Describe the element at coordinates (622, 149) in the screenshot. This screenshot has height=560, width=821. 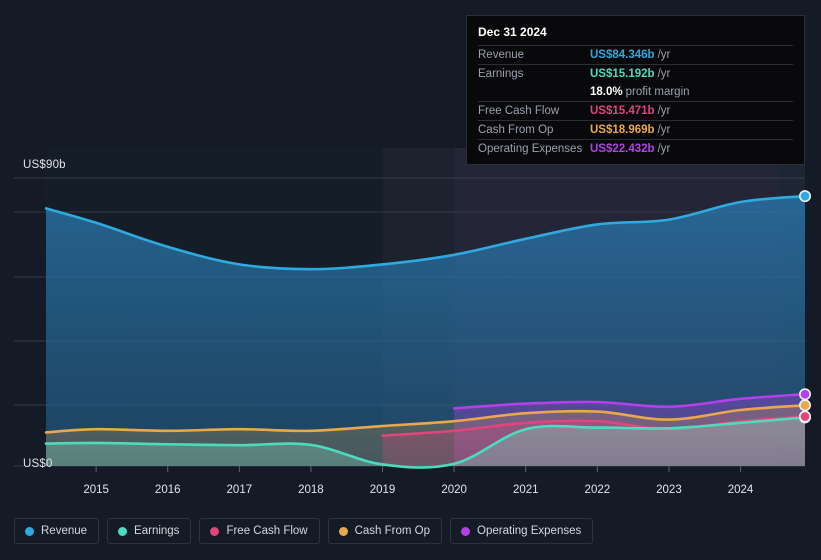
I see `tooltip-row-value: US$22.432b` at that location.